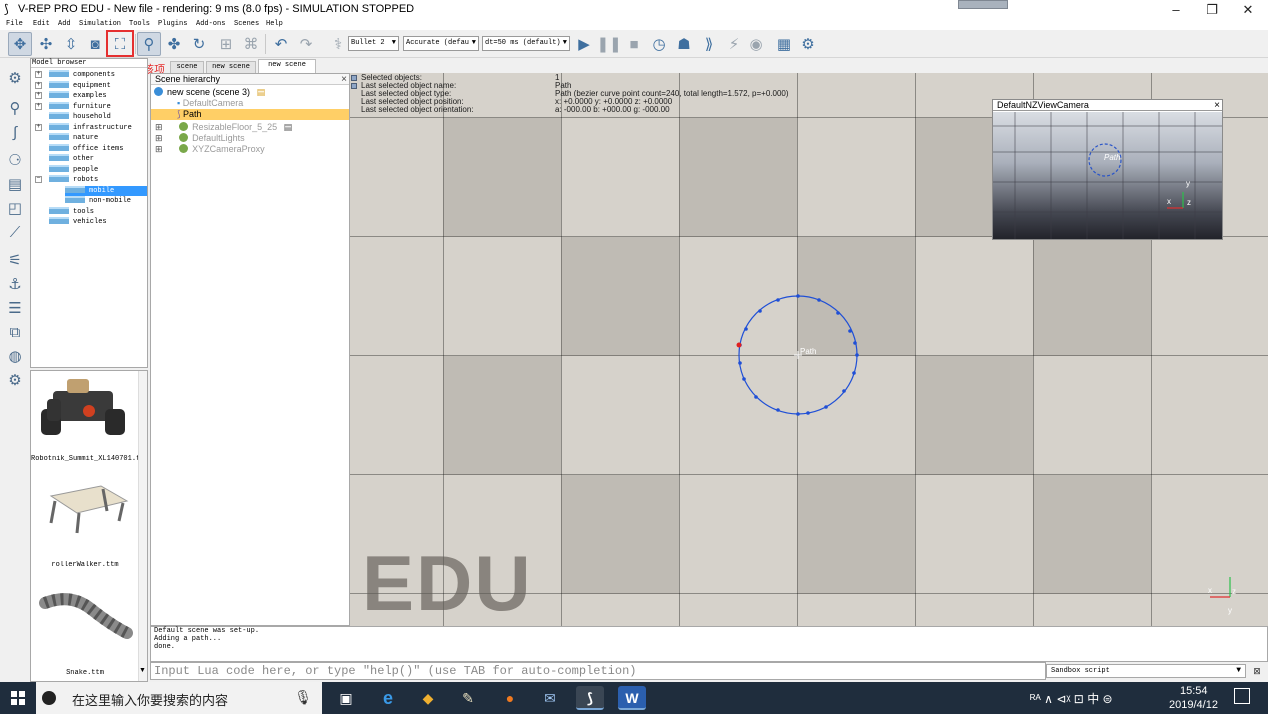 The image size is (1268, 714). Describe the element at coordinates (15, 285) in the screenshot. I see `model-browser-toggle-icon: ⚓` at that location.